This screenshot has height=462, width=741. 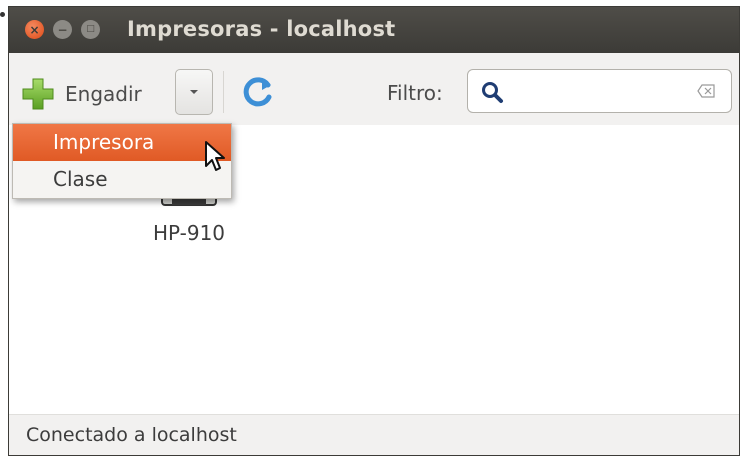 I want to click on maximize-icon: □, so click(x=90, y=29).